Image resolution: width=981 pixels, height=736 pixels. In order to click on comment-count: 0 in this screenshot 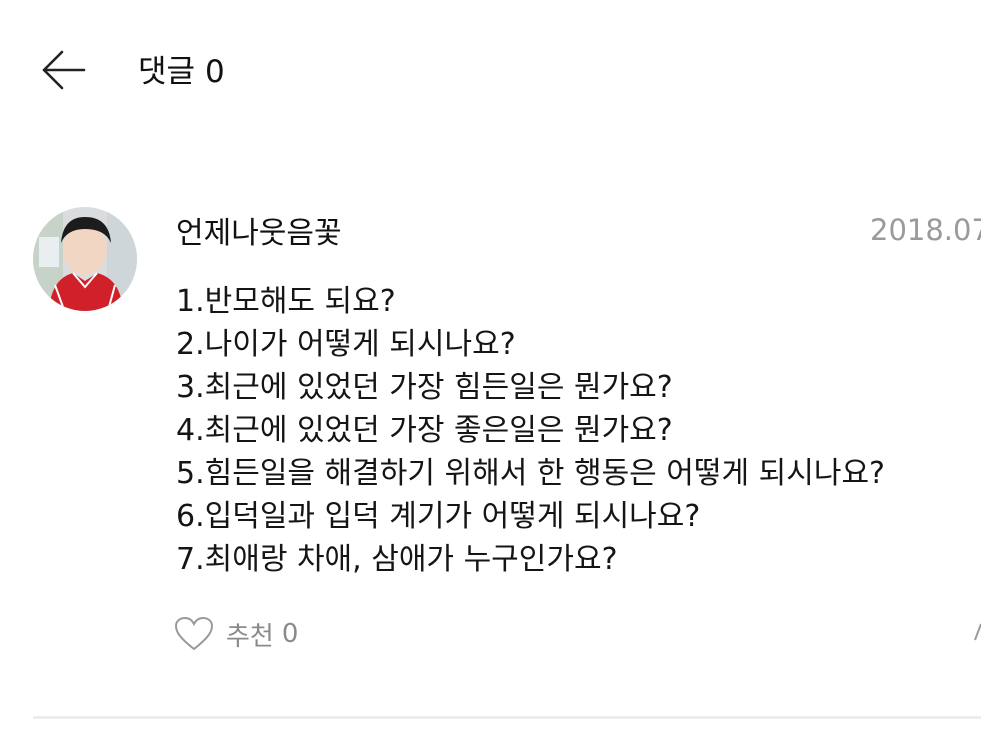, I will do `click(215, 72)`.